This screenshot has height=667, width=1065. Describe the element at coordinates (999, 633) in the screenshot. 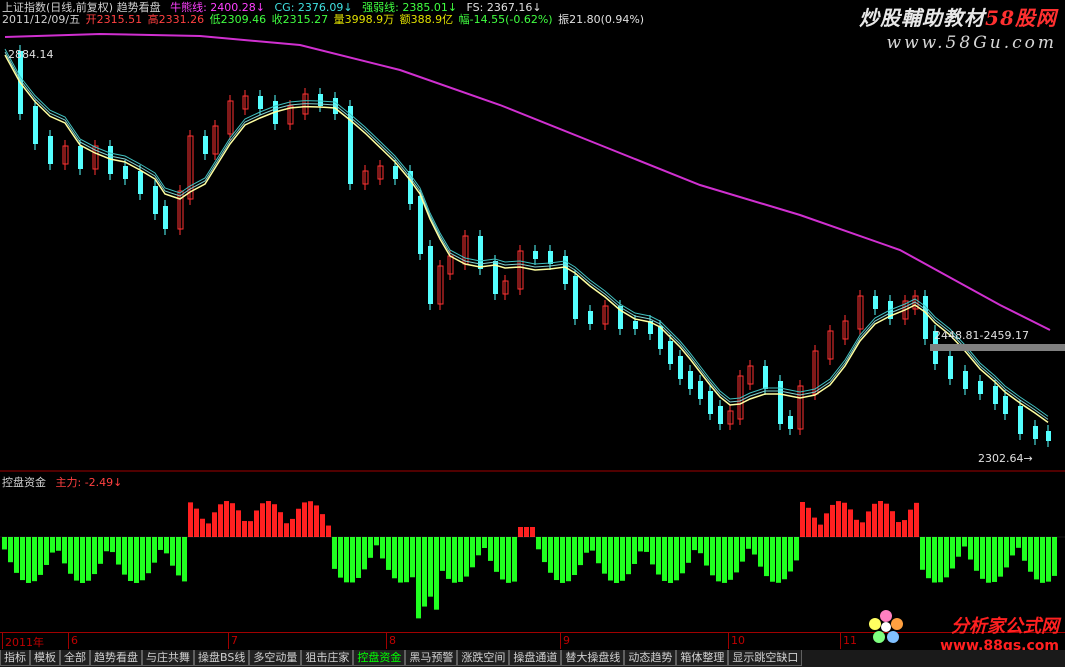

I see `site-logo: 分析家公式网 www.88gs.com` at that location.